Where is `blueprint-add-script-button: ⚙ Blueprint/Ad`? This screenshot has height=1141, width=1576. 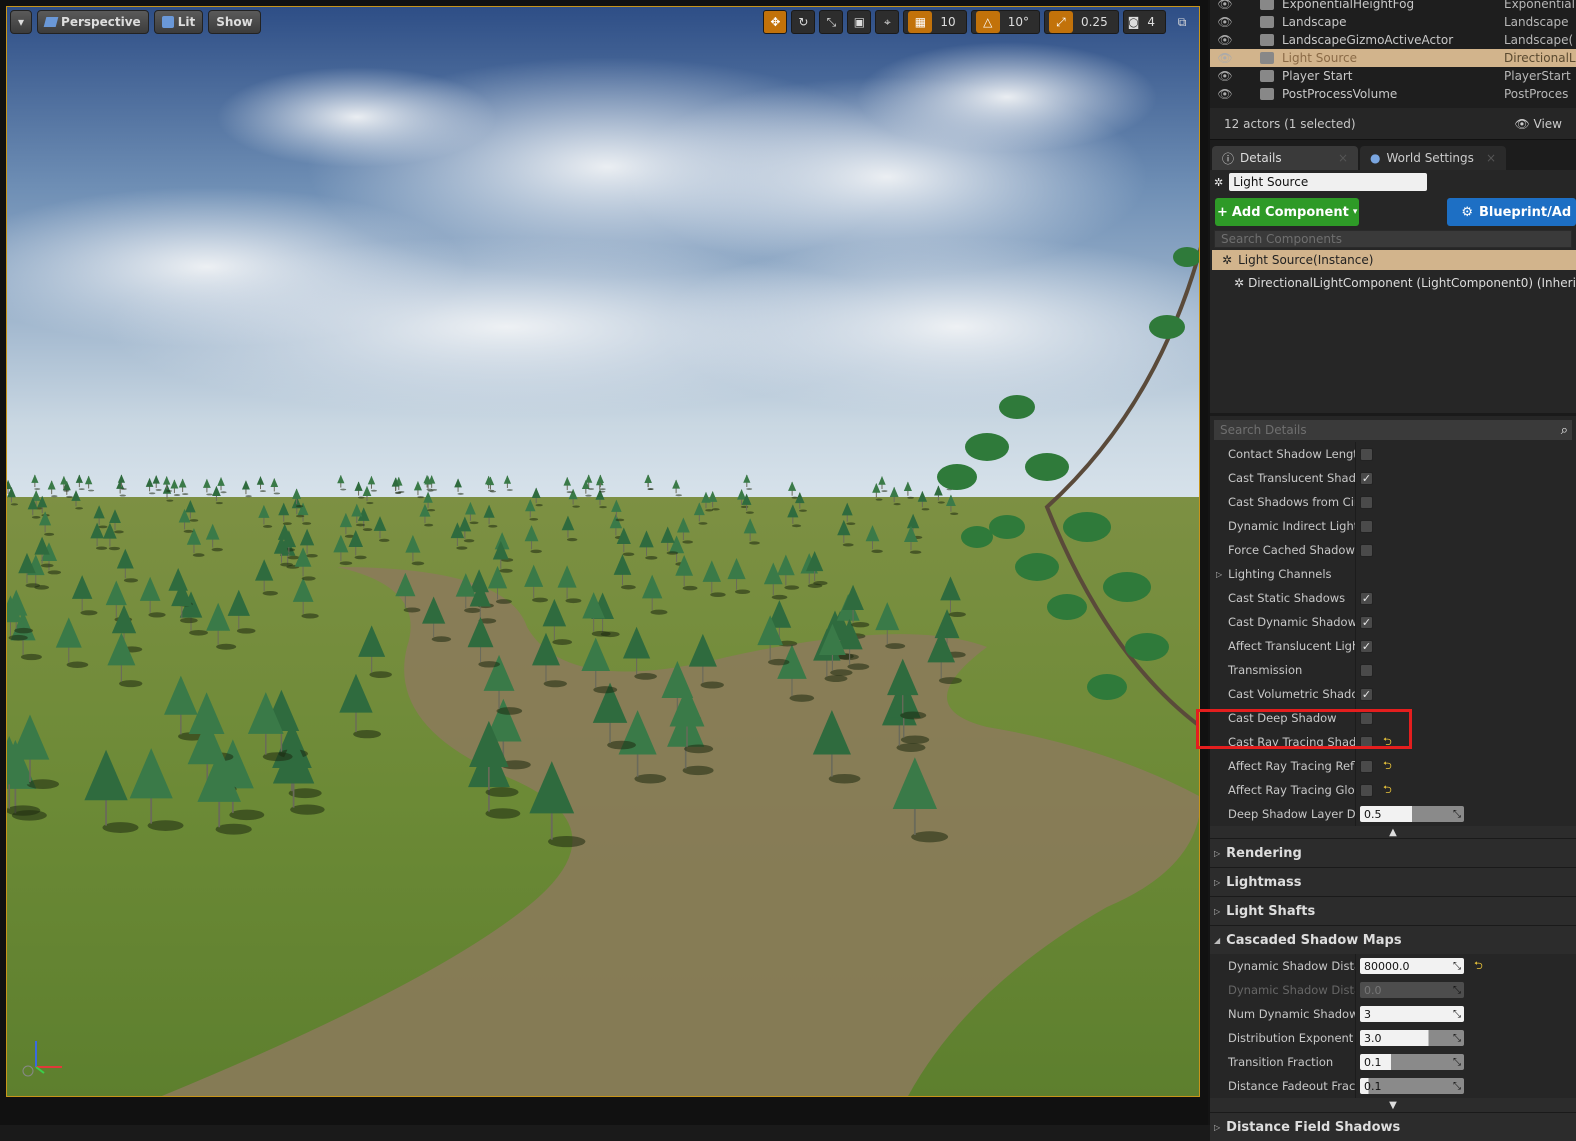 blueprint-add-script-button: ⚙ Blueprint/Ad is located at coordinates (1511, 212).